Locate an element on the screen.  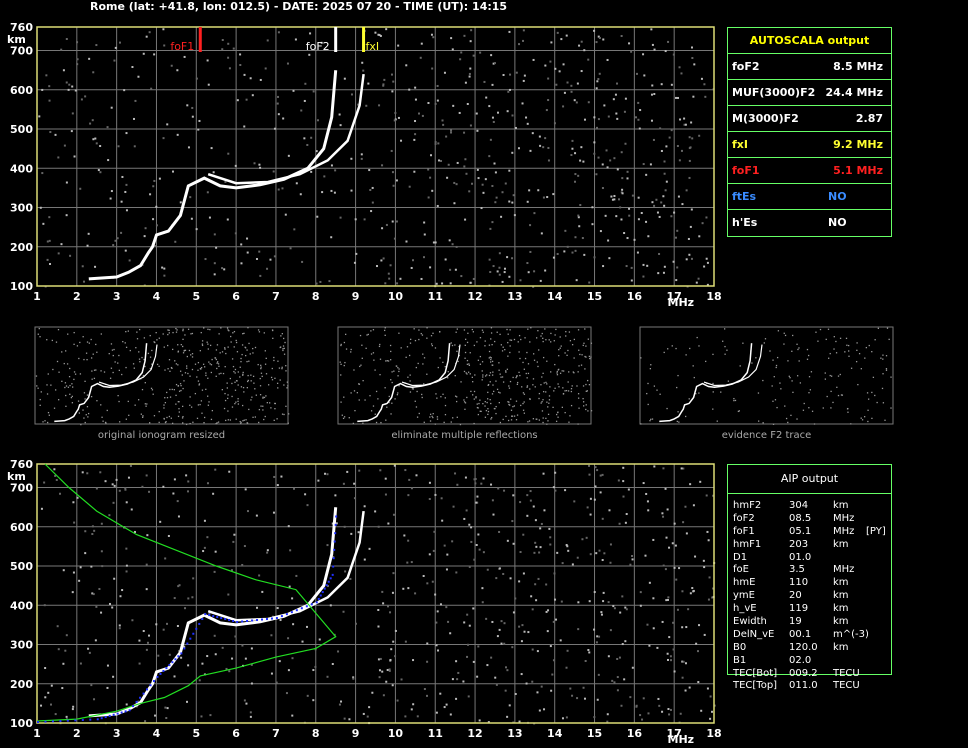
thumb-caption-3: evidence F2 trace is located at coordinates (766, 435).